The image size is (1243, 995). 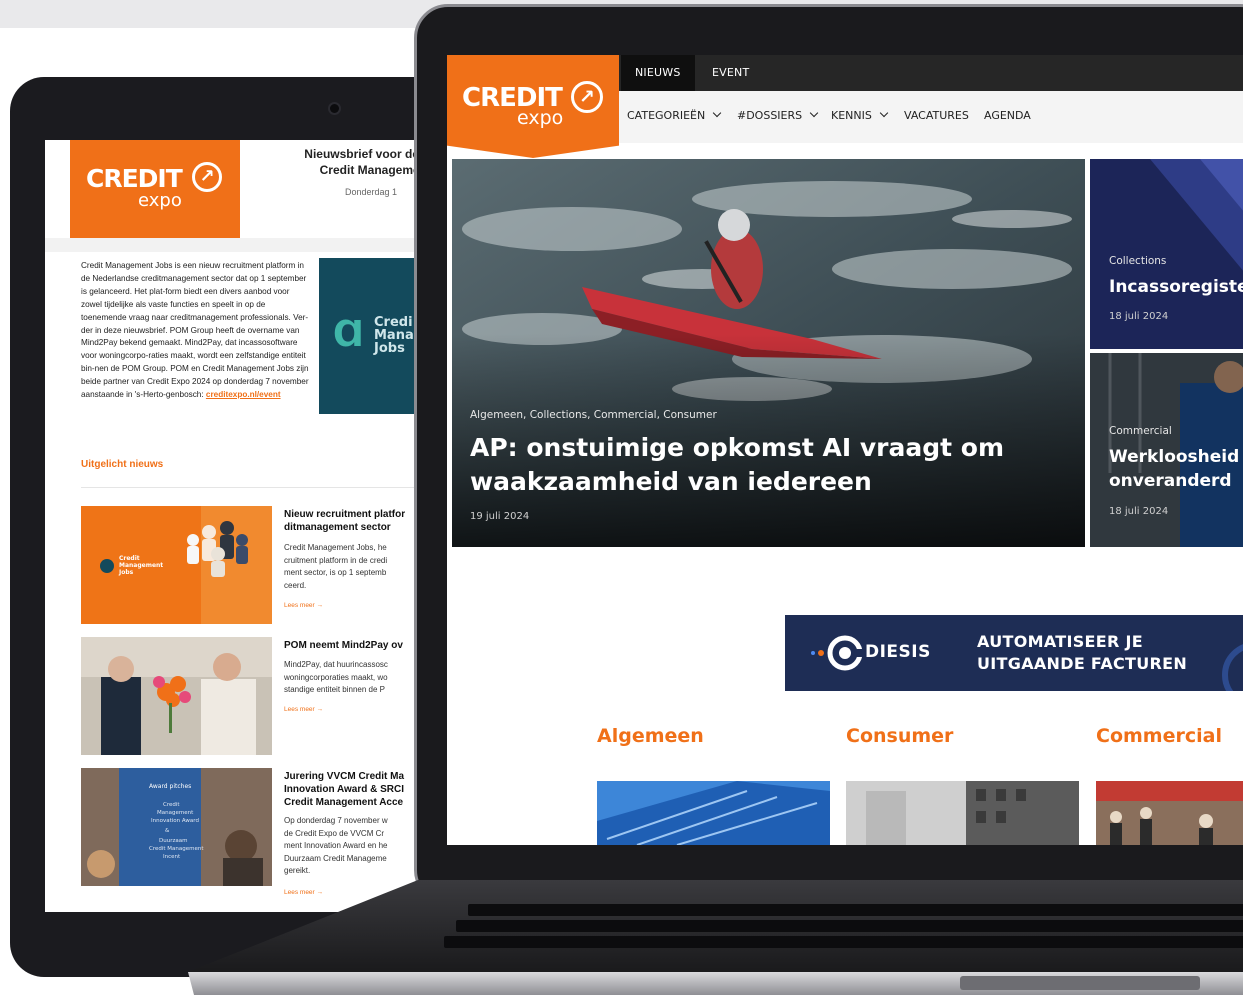 What do you see at coordinates (666, 115) in the screenshot?
I see `nav-label: CATEGORIEËN` at bounding box center [666, 115].